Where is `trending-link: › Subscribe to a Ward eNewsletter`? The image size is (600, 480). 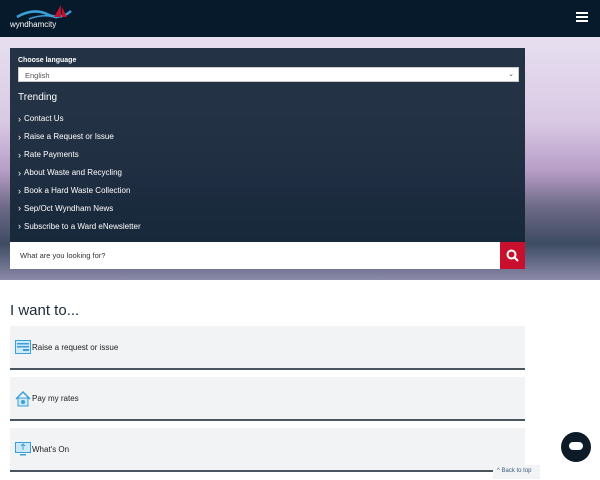 trending-link: › Subscribe to a Ward eNewsletter is located at coordinates (79, 226).